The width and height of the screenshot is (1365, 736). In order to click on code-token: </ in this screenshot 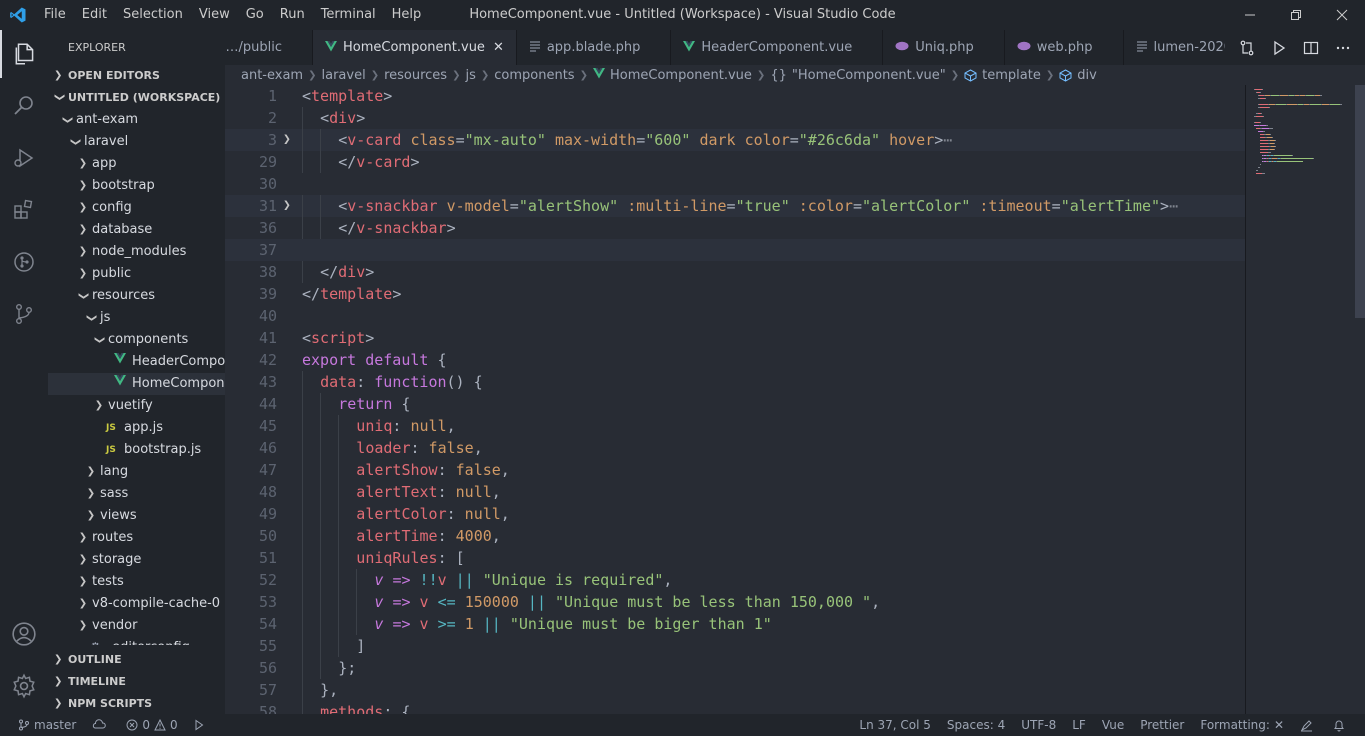, I will do `click(347, 228)`.